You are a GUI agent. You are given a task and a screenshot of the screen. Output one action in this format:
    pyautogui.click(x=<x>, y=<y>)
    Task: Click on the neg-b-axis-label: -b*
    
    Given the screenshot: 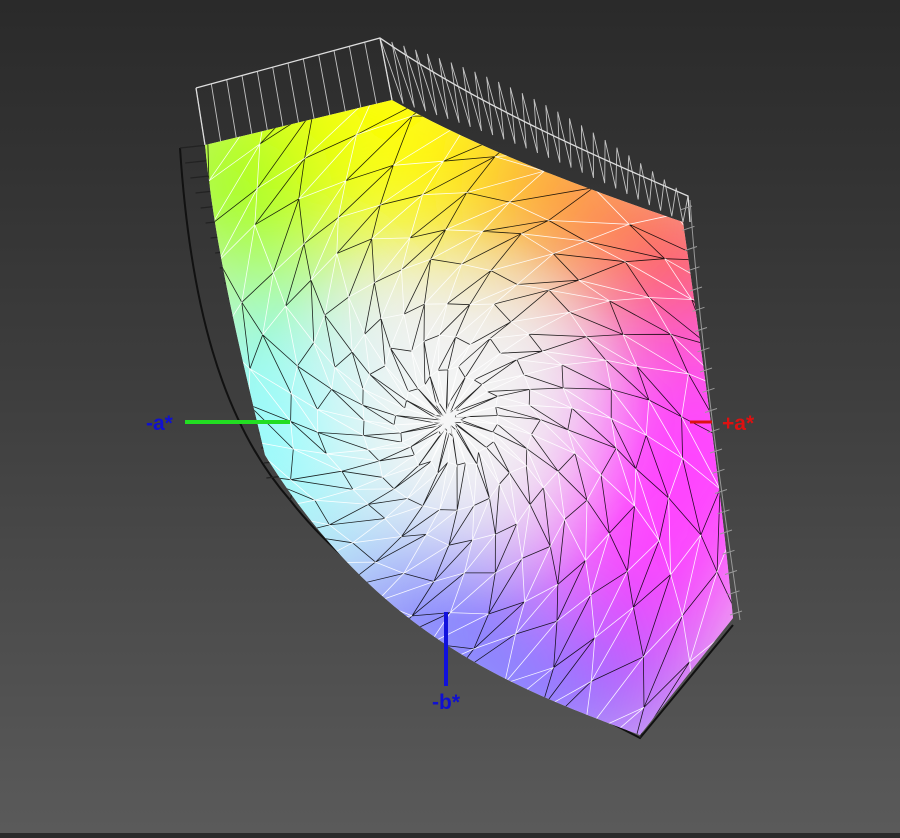 What is the action you would take?
    pyautogui.click(x=446, y=702)
    